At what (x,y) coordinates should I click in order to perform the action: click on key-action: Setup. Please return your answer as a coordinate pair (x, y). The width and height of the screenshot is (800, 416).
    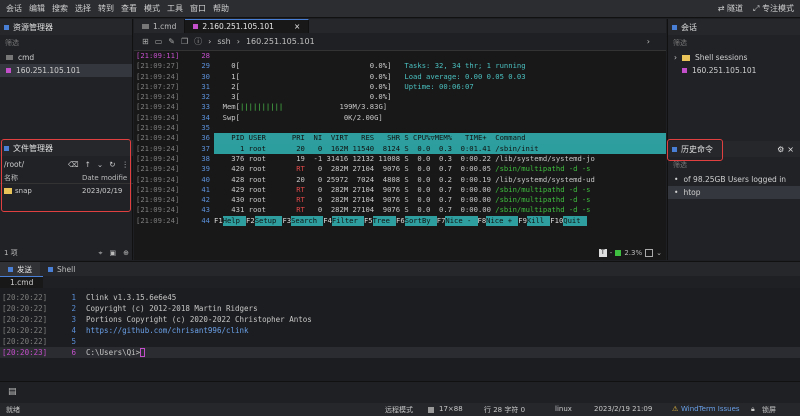
    Looking at the image, I should click on (268, 221).